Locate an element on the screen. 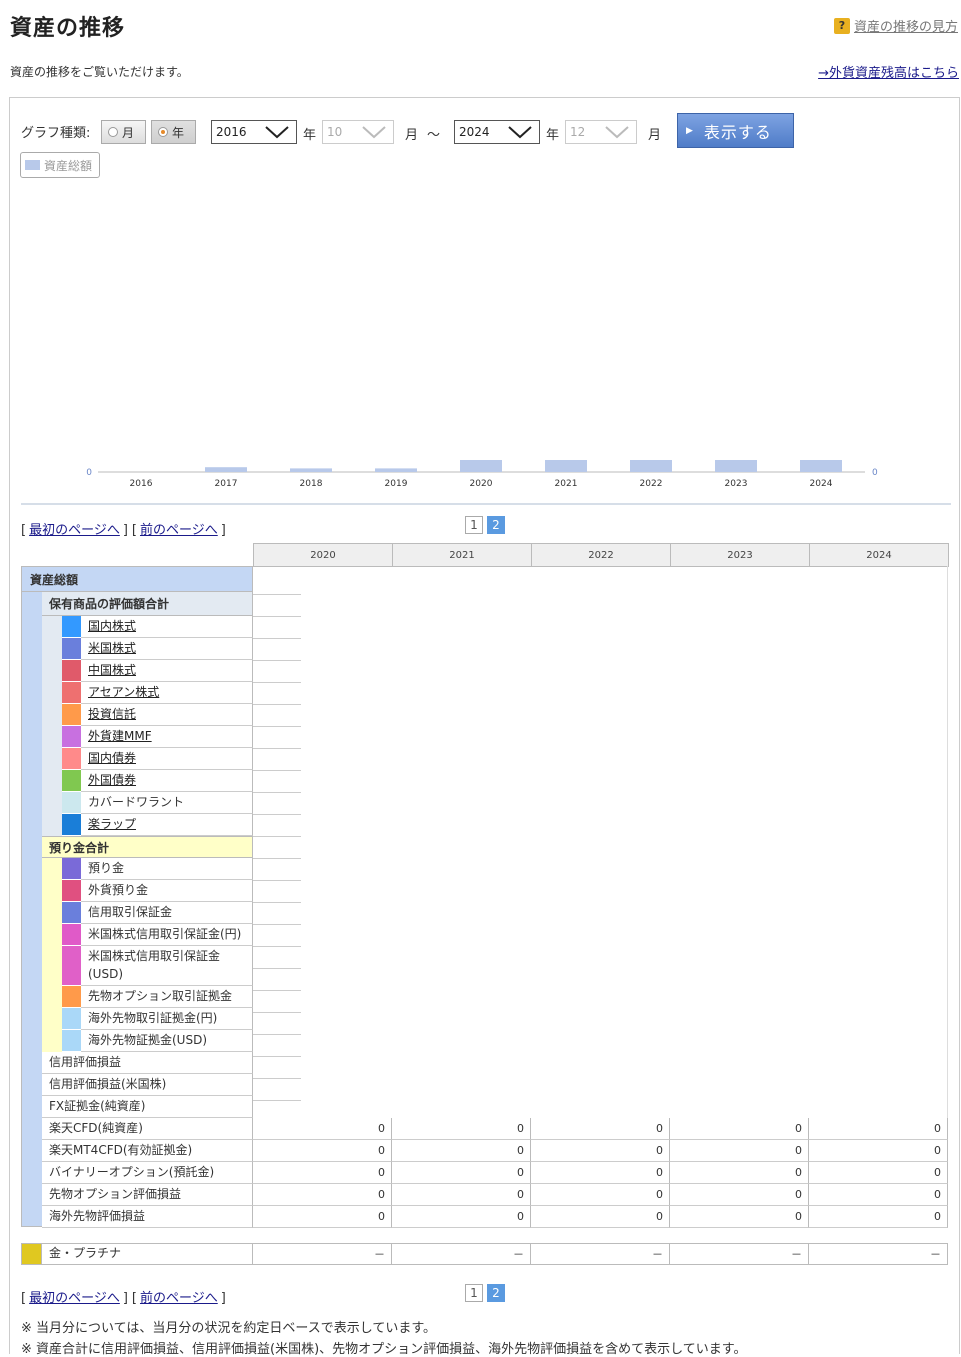  x-tick-label: 2017 is located at coordinates (226, 484).